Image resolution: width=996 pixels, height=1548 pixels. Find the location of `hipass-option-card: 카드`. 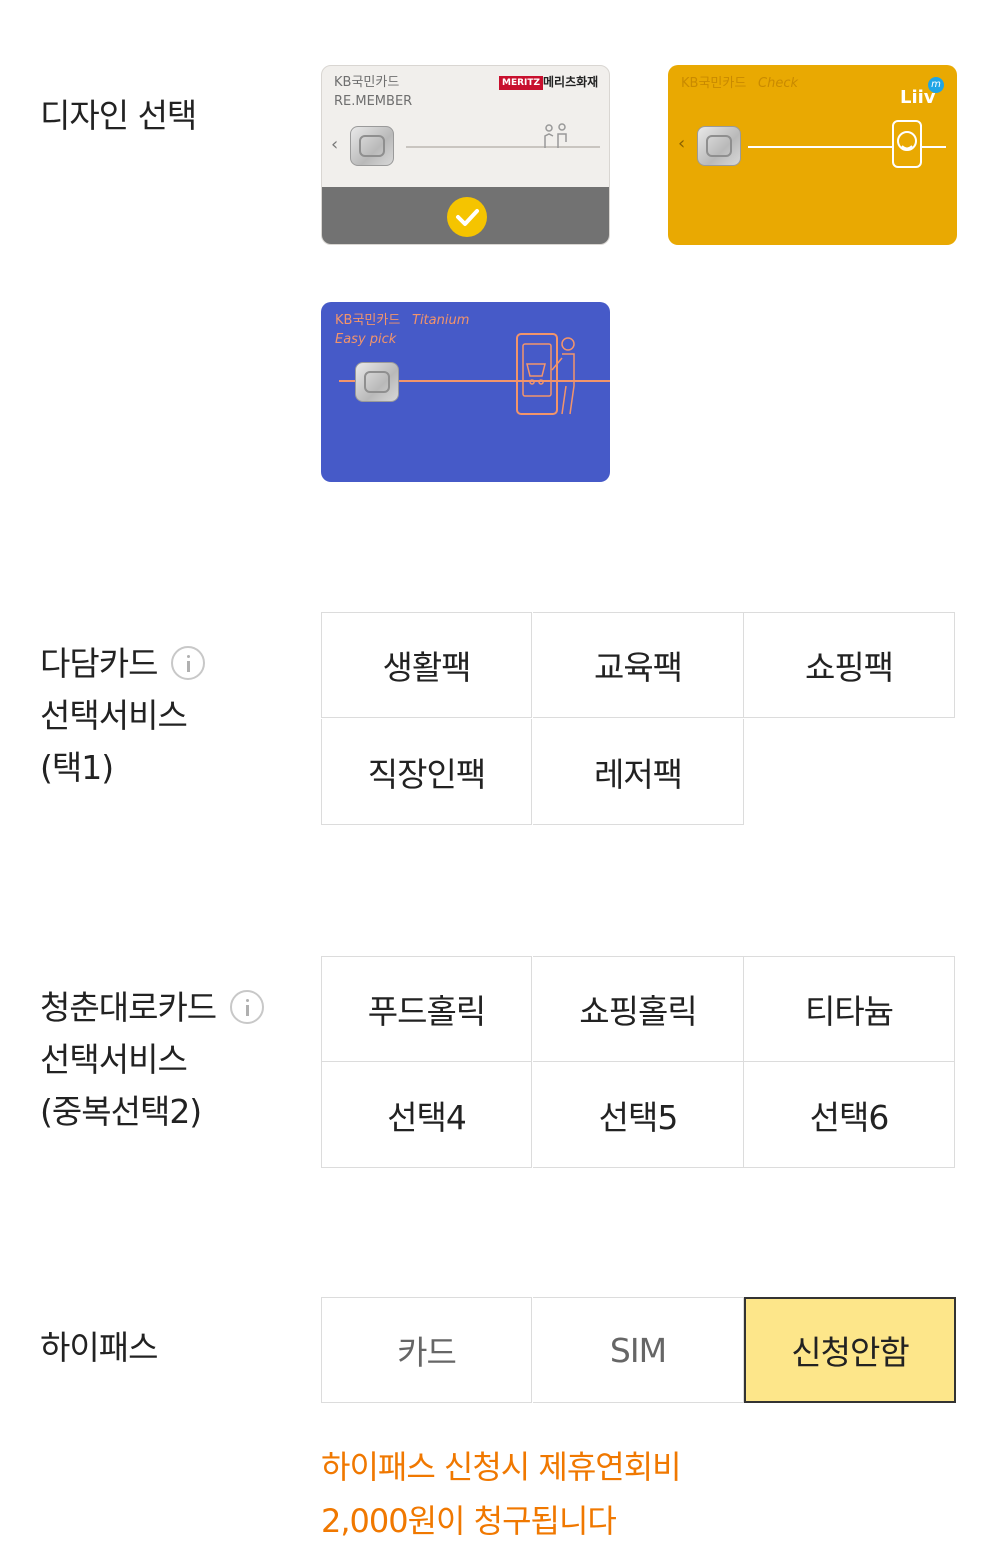

hipass-option-card: 카드 is located at coordinates (426, 1350).